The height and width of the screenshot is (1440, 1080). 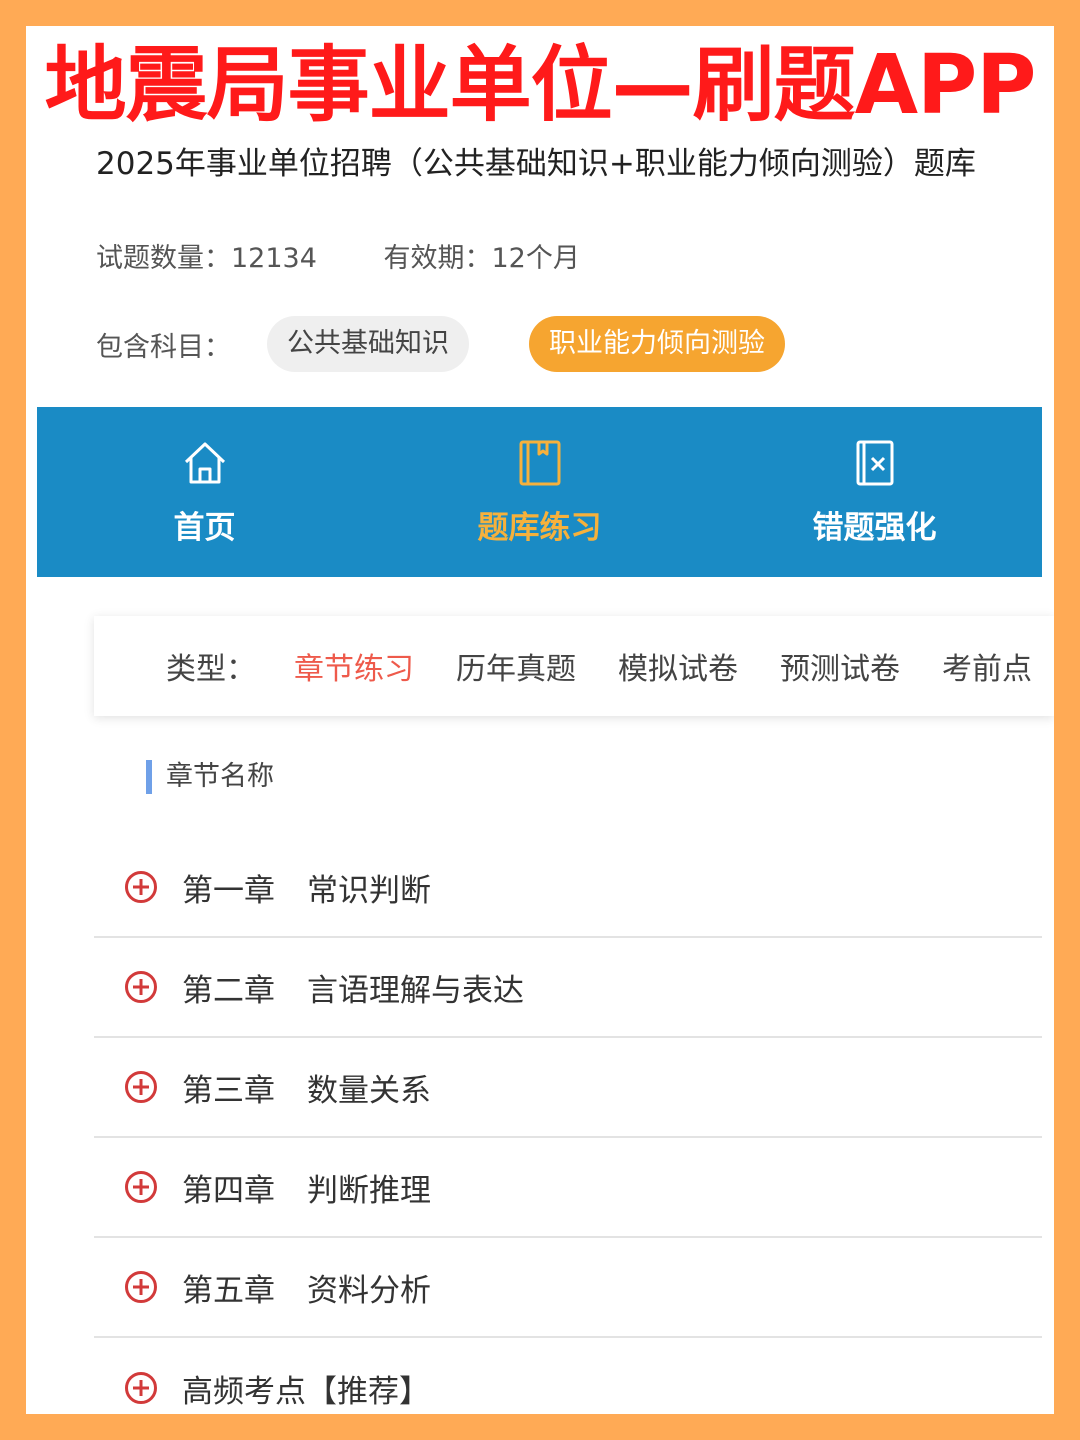 What do you see at coordinates (568, 1088) in the screenshot?
I see `chapter-item: 第三章 数量关系` at bounding box center [568, 1088].